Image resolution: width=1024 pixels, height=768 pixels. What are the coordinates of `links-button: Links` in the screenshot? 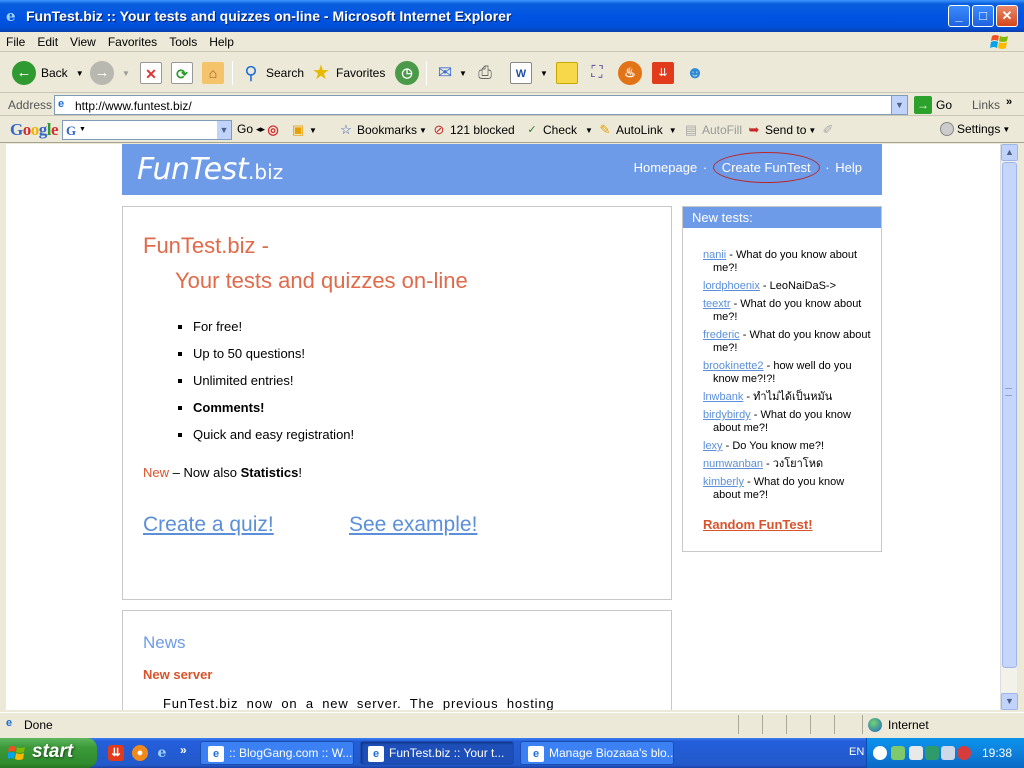 It's located at (986, 105).